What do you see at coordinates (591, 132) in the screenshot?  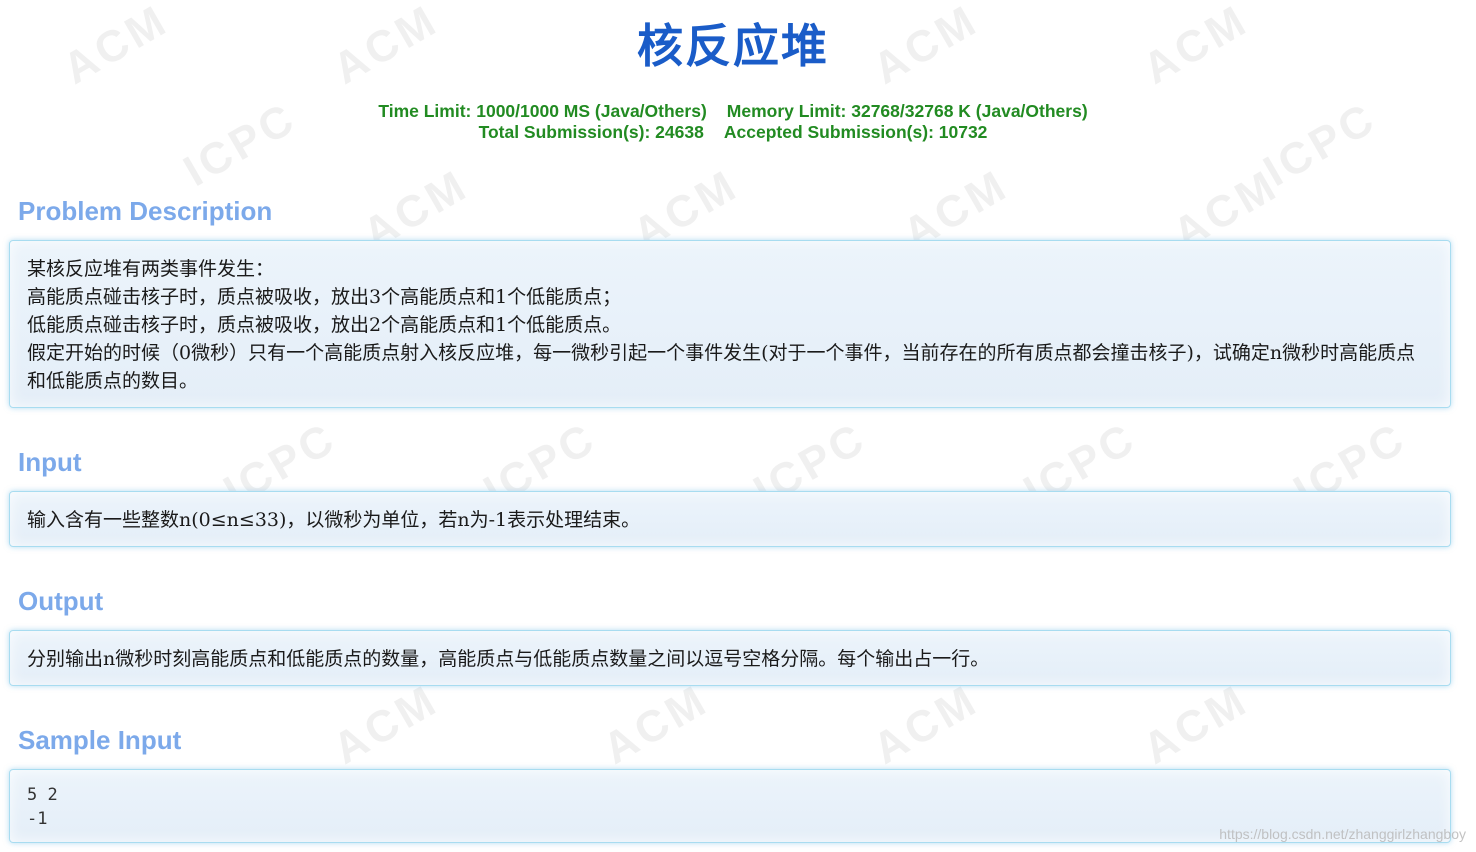 I see `total-submissions: Total Submission(s): 24638` at bounding box center [591, 132].